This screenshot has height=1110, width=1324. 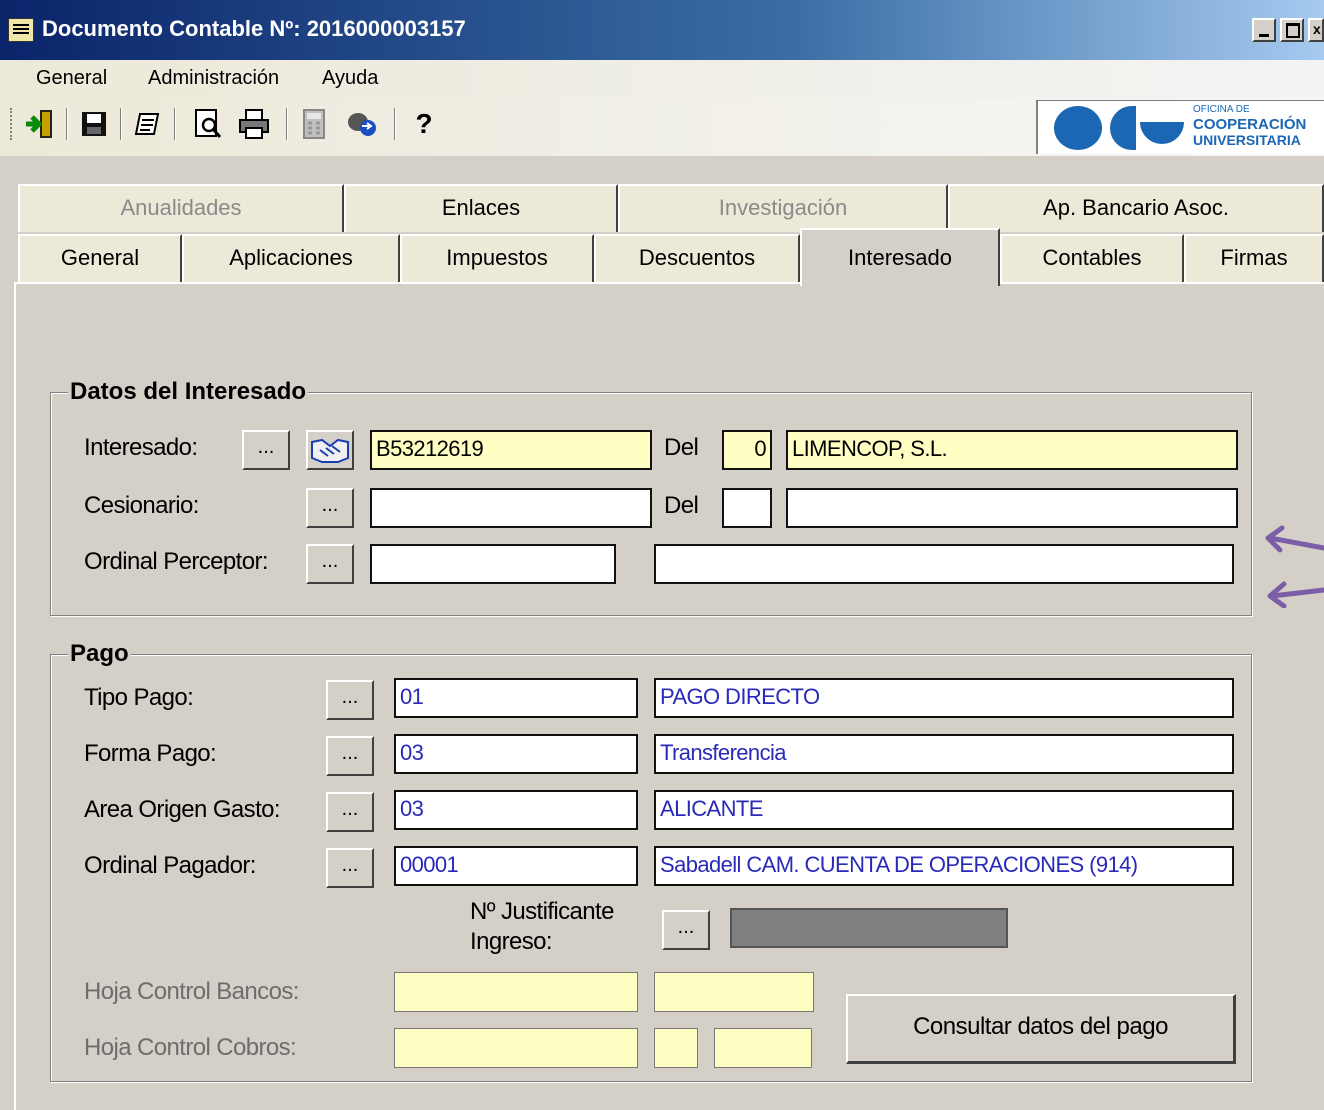 I want to click on interesado-del-label: Del, so click(x=681, y=447).